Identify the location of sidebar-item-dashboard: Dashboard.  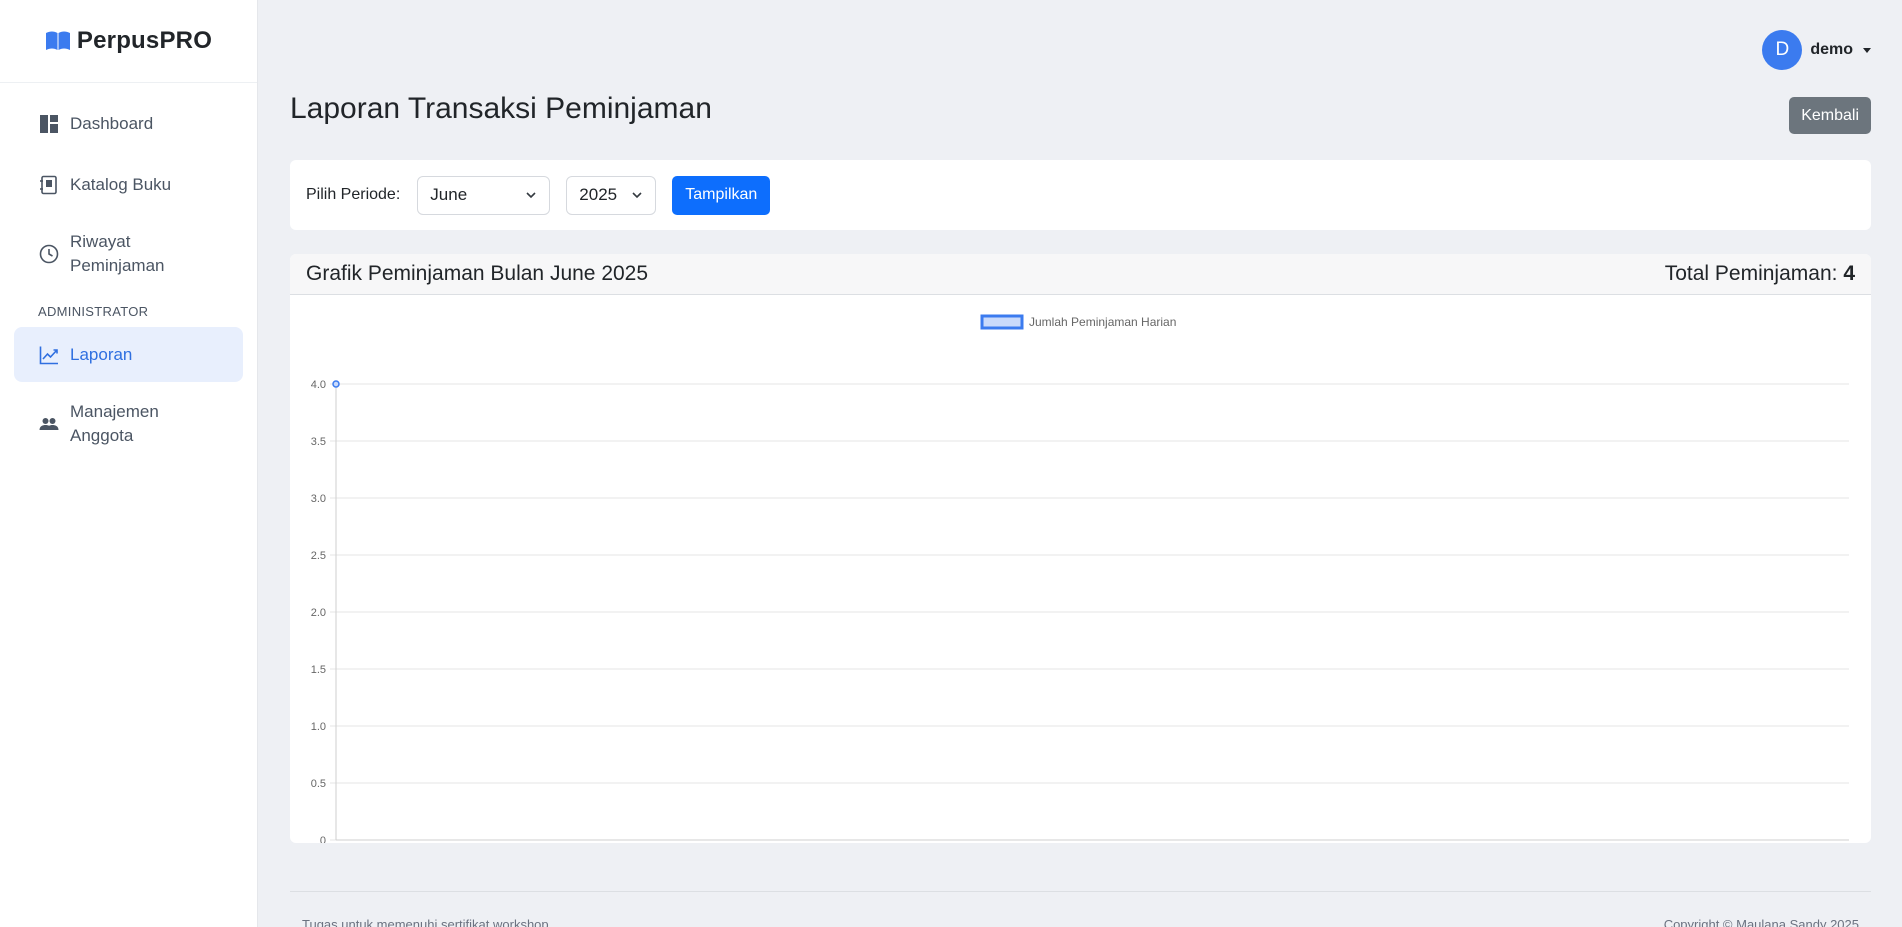
(128, 123).